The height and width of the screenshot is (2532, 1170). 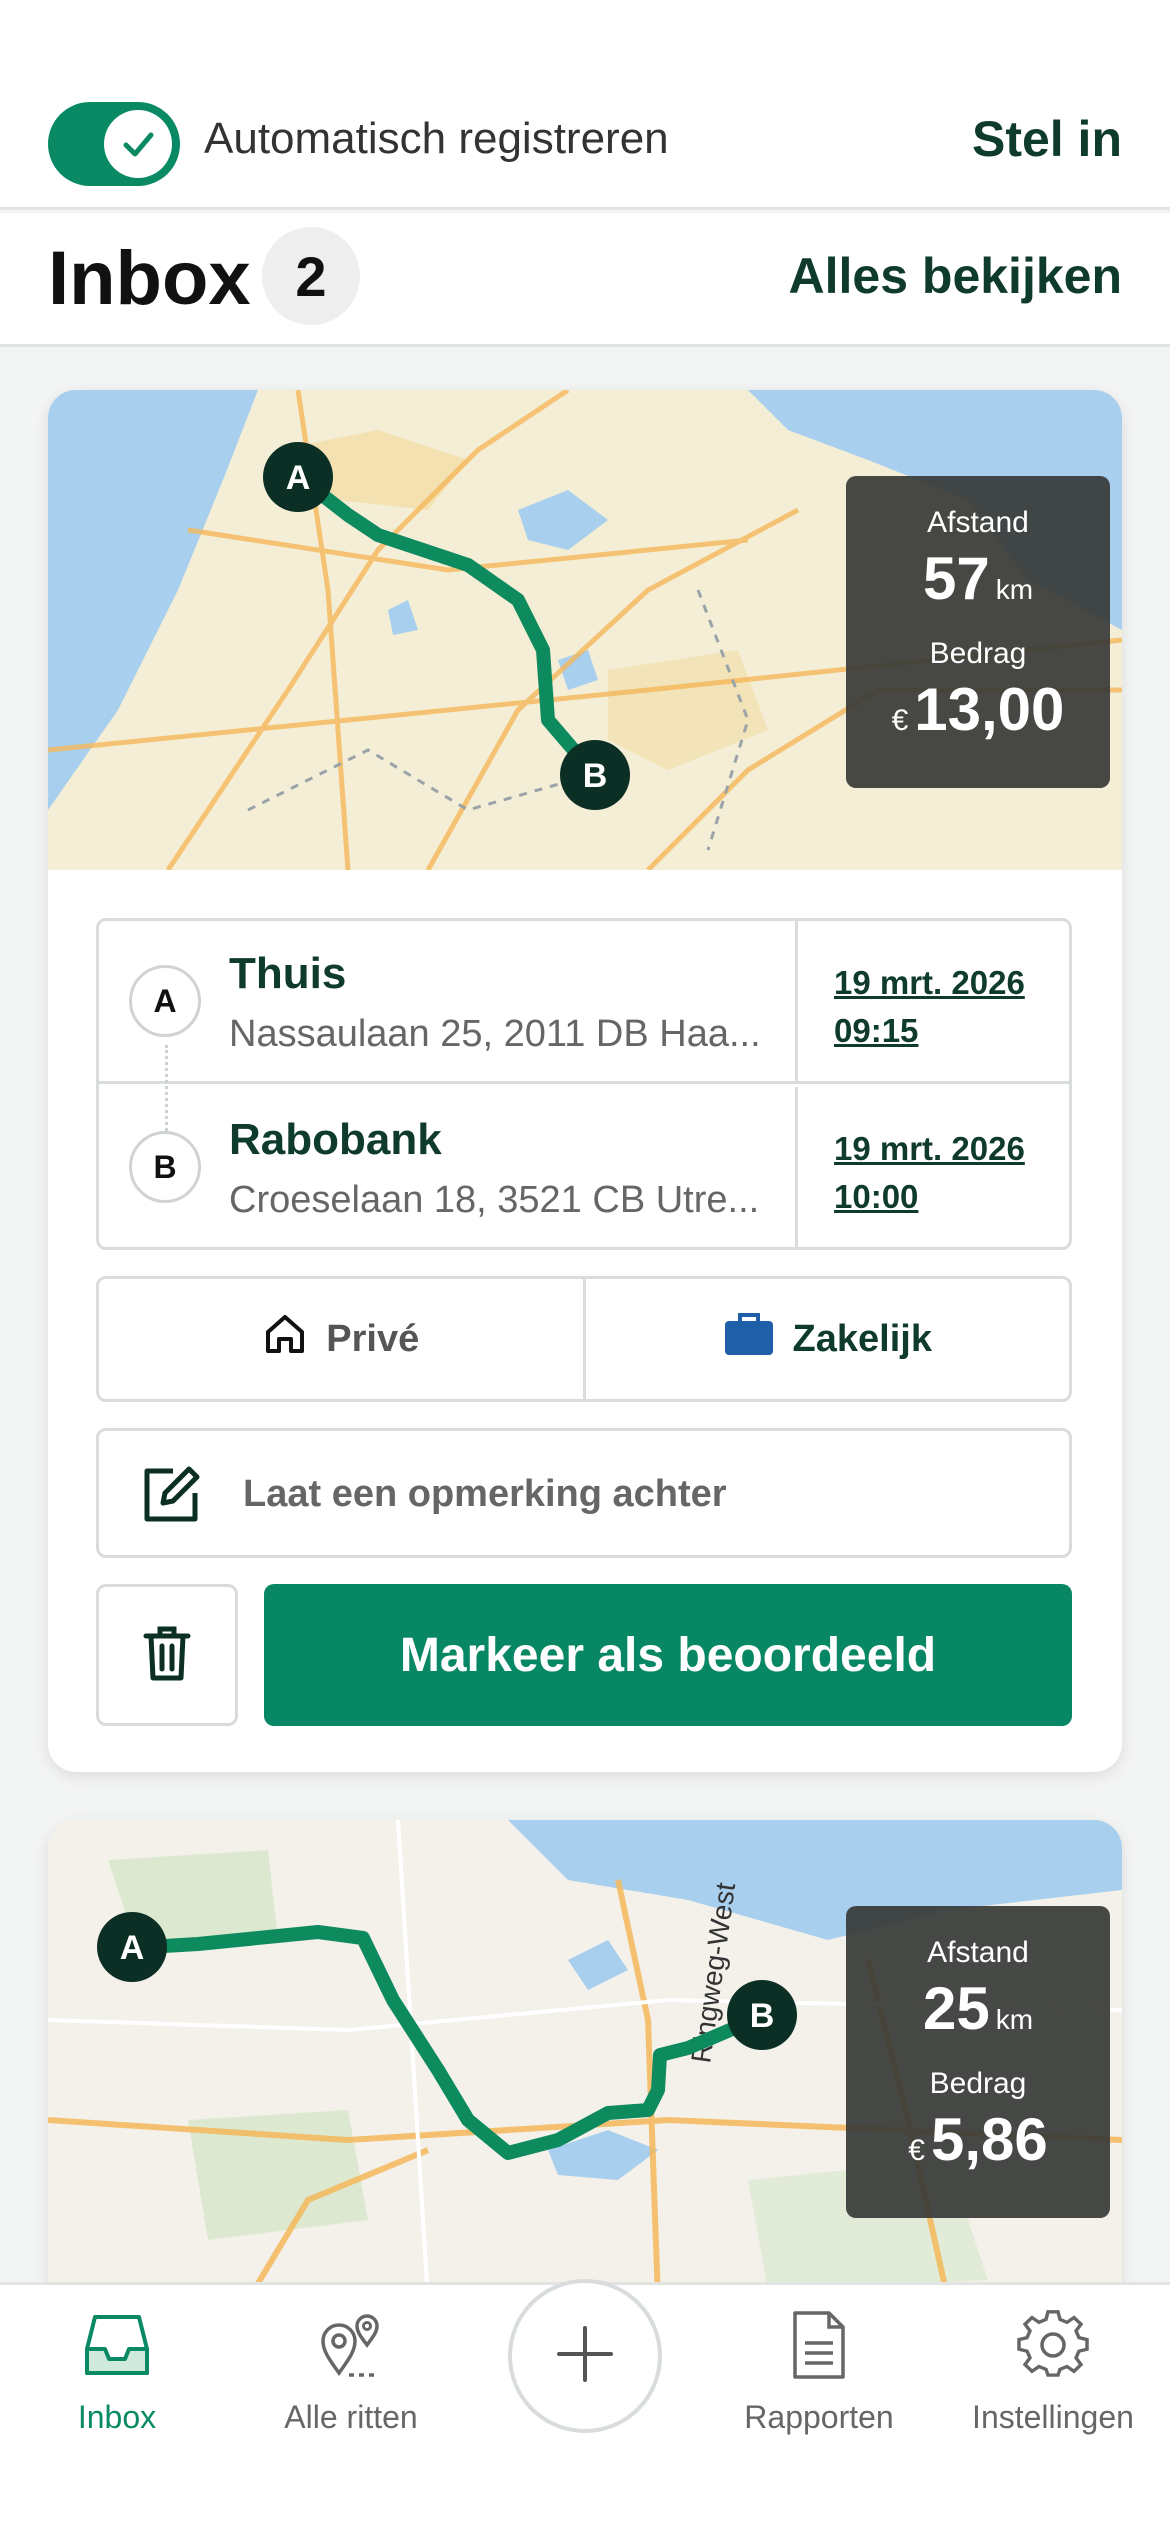 I want to click on bottom-tab-bar: Inbox Alle ritten Rapporten Instellingen, so click(x=585, y=2405).